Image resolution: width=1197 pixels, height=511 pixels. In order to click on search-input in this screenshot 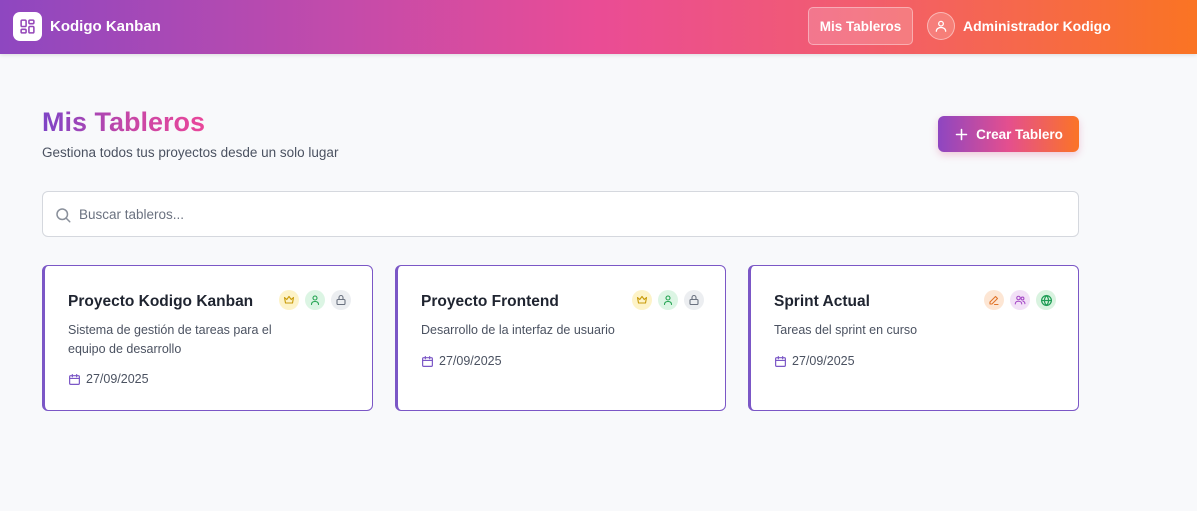, I will do `click(574, 214)`.